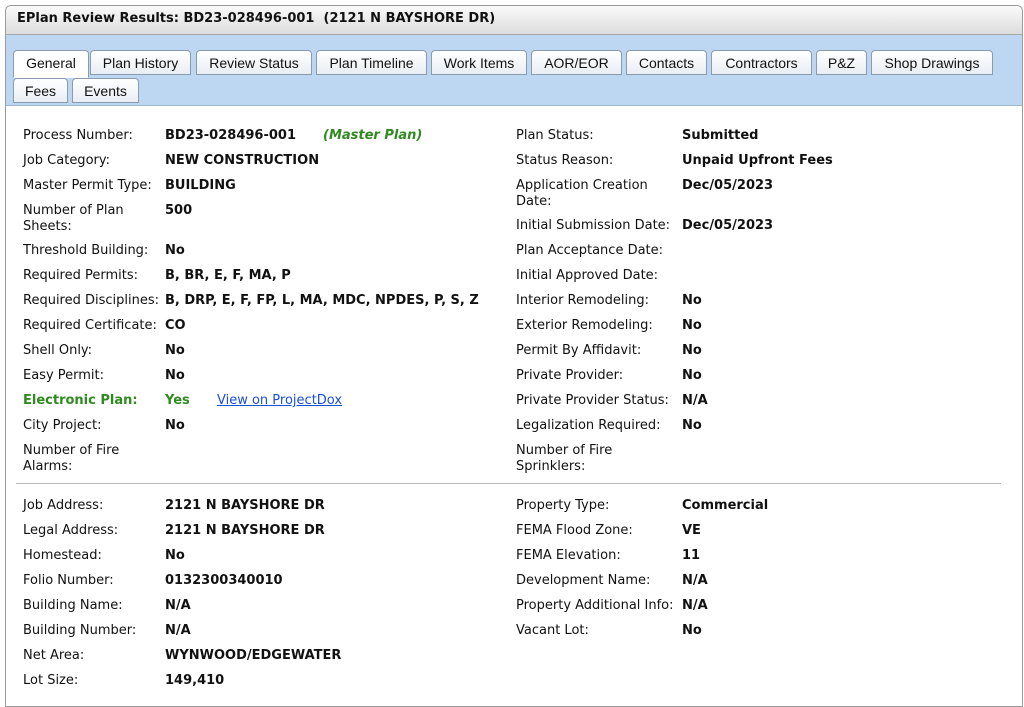  I want to click on value-development-name: N/A, so click(695, 580).